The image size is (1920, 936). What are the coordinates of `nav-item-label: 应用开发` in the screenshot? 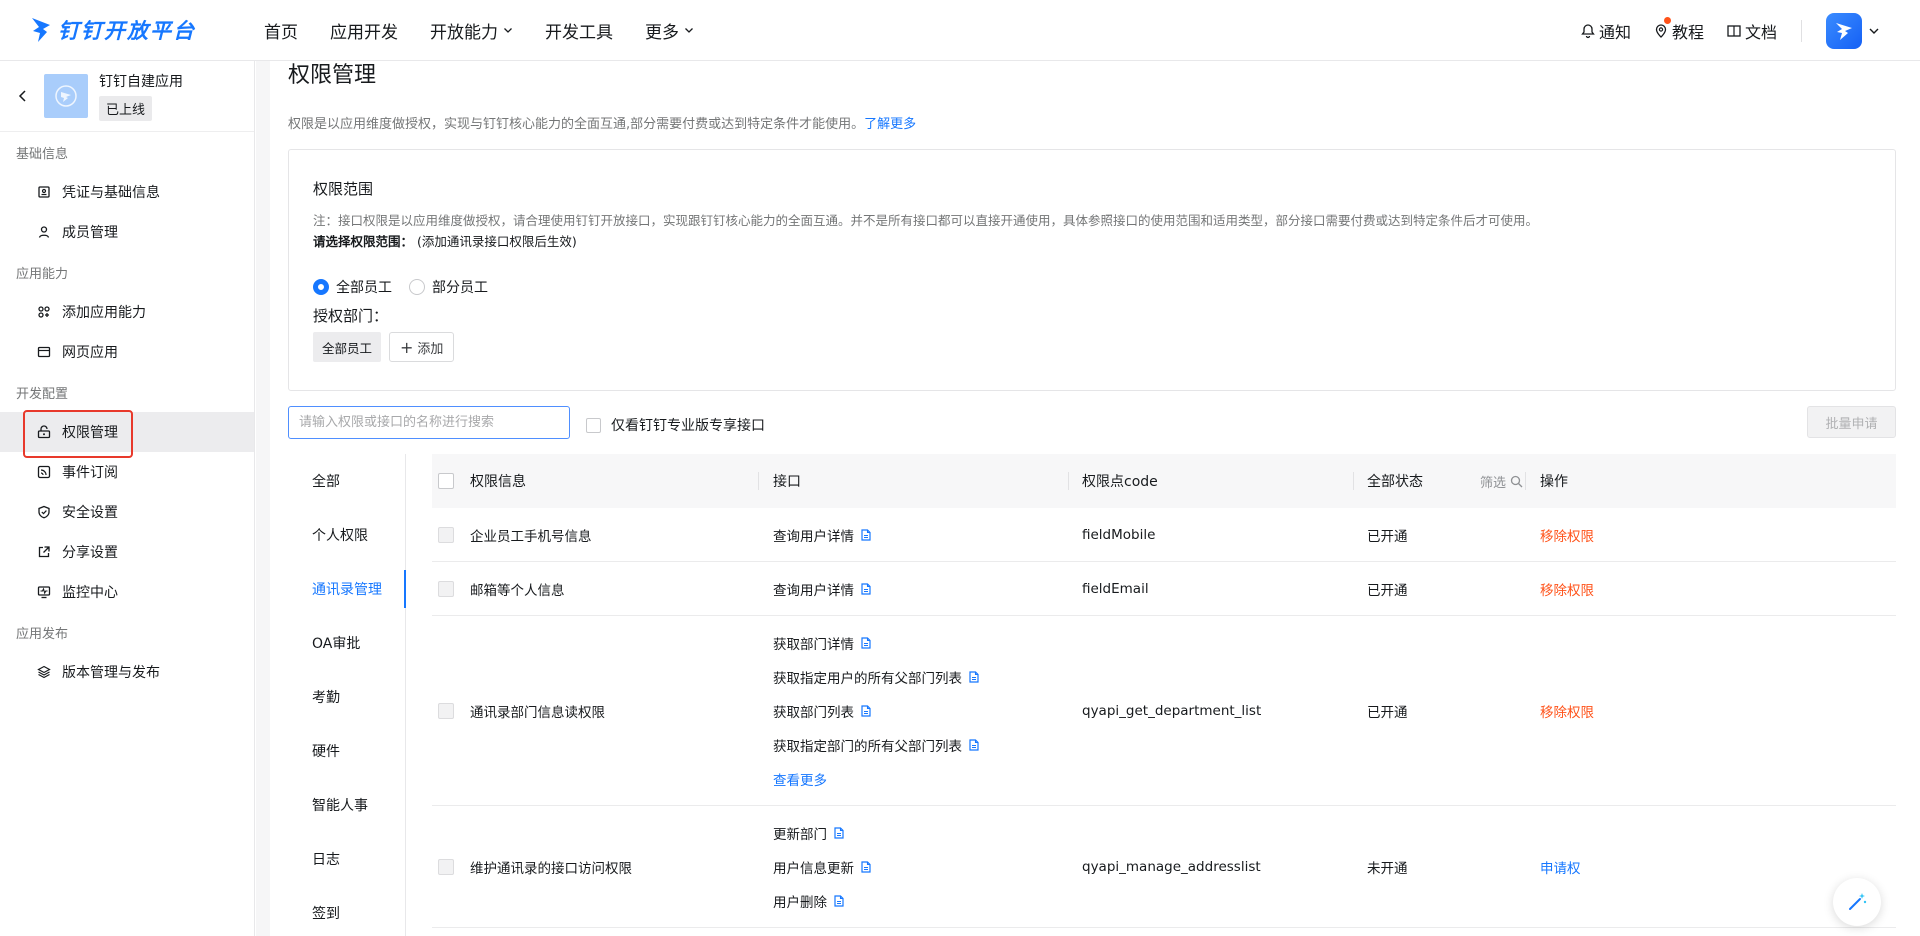 It's located at (364, 32).